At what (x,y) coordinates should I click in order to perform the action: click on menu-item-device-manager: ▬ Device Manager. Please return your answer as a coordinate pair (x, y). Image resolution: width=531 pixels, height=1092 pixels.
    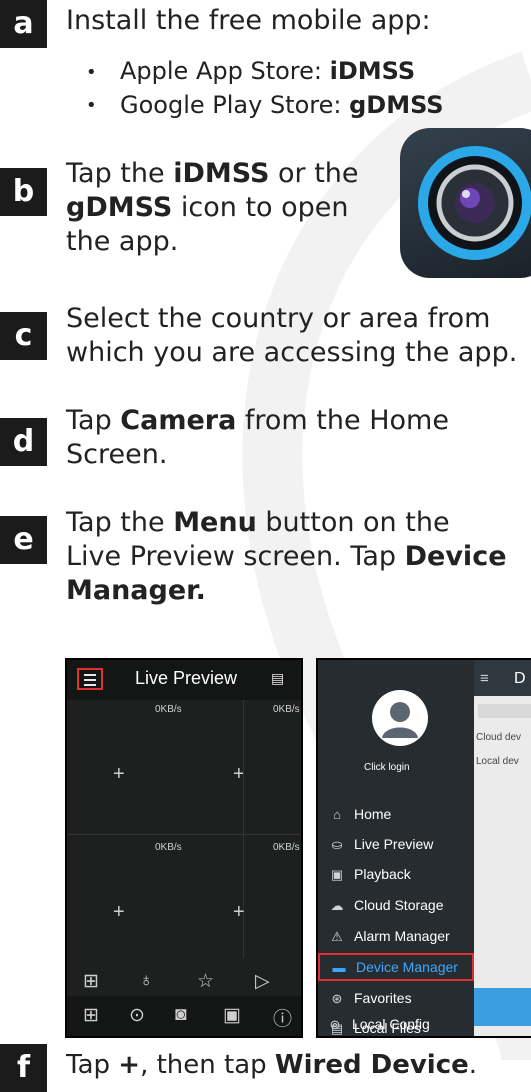
    Looking at the image, I should click on (396, 967).